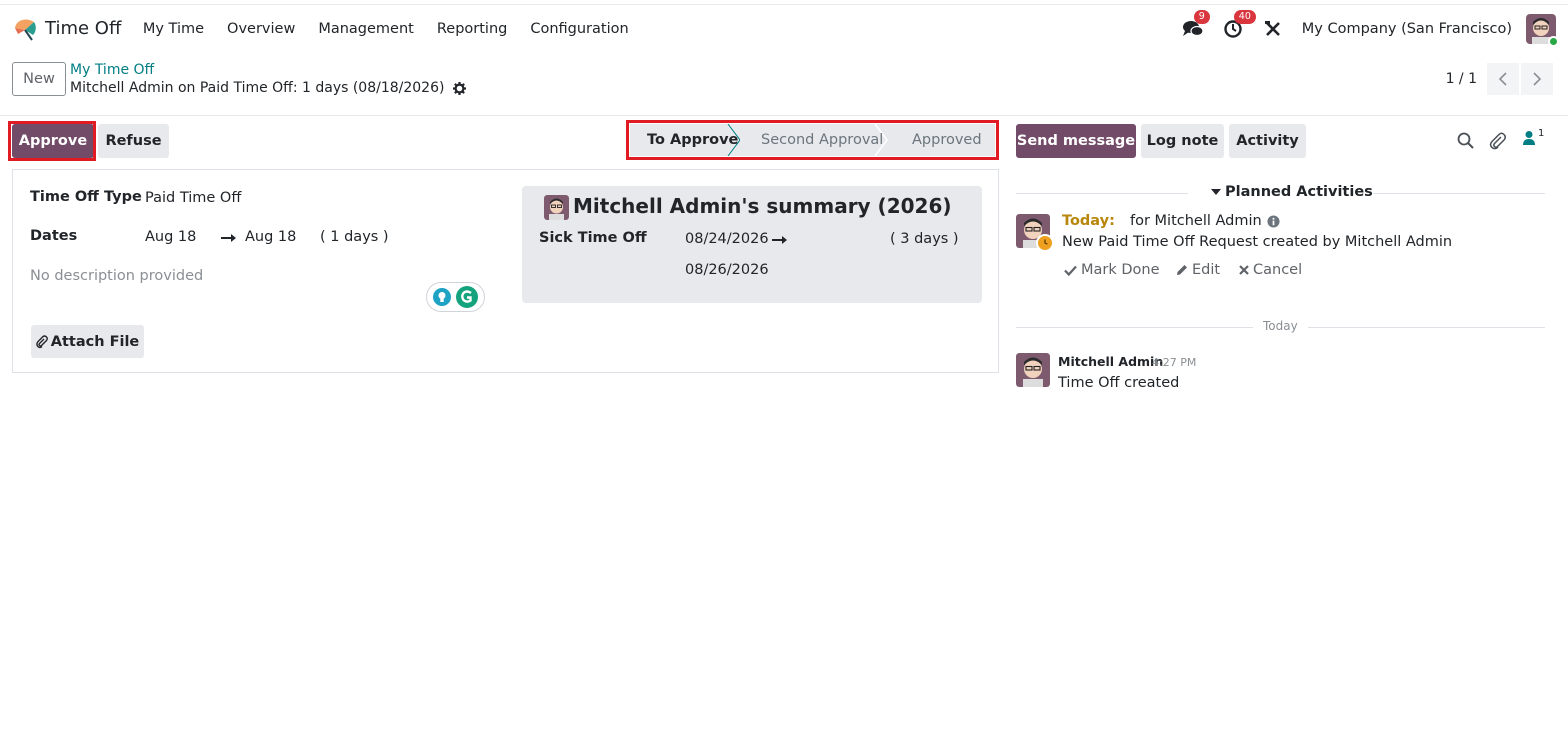 The image size is (1568, 733). I want to click on grammarly-widget, so click(455, 297).